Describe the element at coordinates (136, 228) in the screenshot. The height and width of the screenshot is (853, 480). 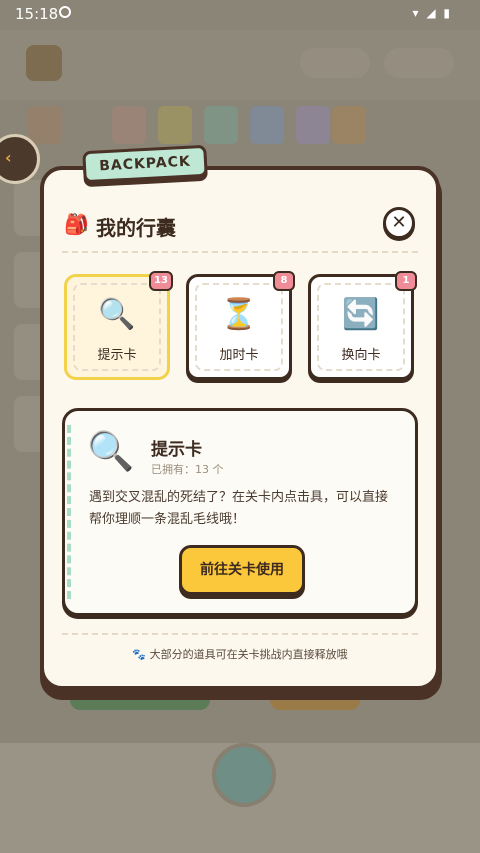
I see `modal-title: 我的行囊` at that location.